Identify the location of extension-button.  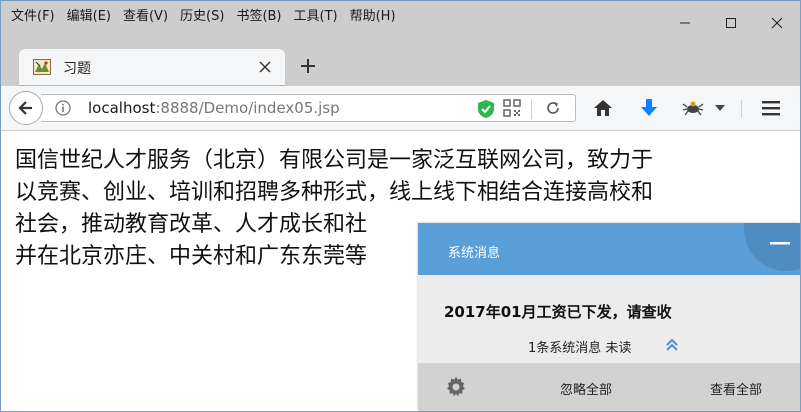
(693, 108).